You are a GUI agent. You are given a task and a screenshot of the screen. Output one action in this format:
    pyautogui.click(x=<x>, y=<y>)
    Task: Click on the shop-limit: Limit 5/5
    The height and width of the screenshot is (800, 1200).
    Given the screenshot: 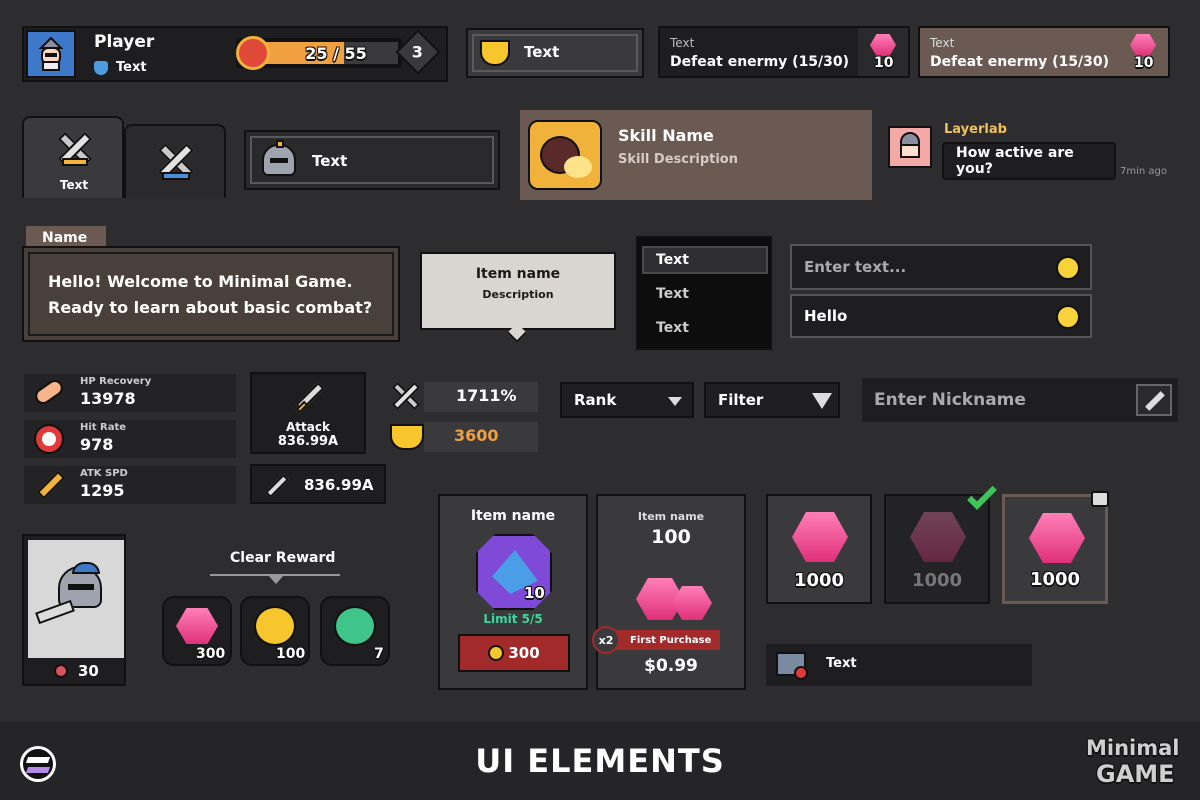 What is the action you would take?
    pyautogui.click(x=513, y=619)
    